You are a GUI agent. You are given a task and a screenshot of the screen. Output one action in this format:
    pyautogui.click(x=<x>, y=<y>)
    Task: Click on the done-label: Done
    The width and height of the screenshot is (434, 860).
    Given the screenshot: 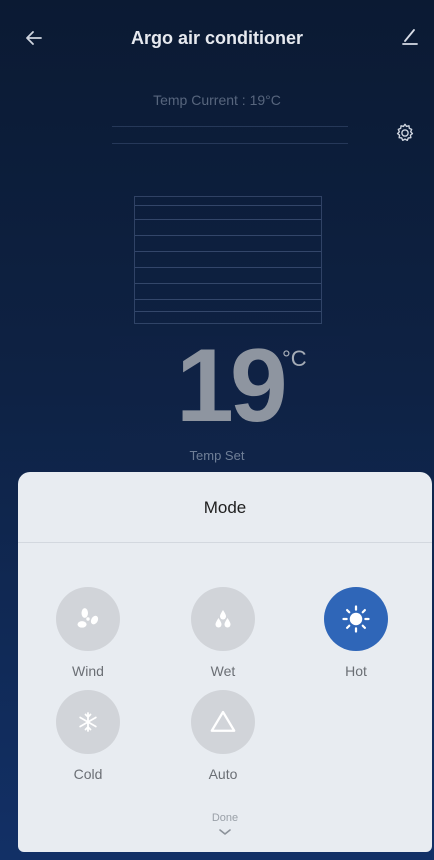 What is the action you would take?
    pyautogui.click(x=225, y=818)
    